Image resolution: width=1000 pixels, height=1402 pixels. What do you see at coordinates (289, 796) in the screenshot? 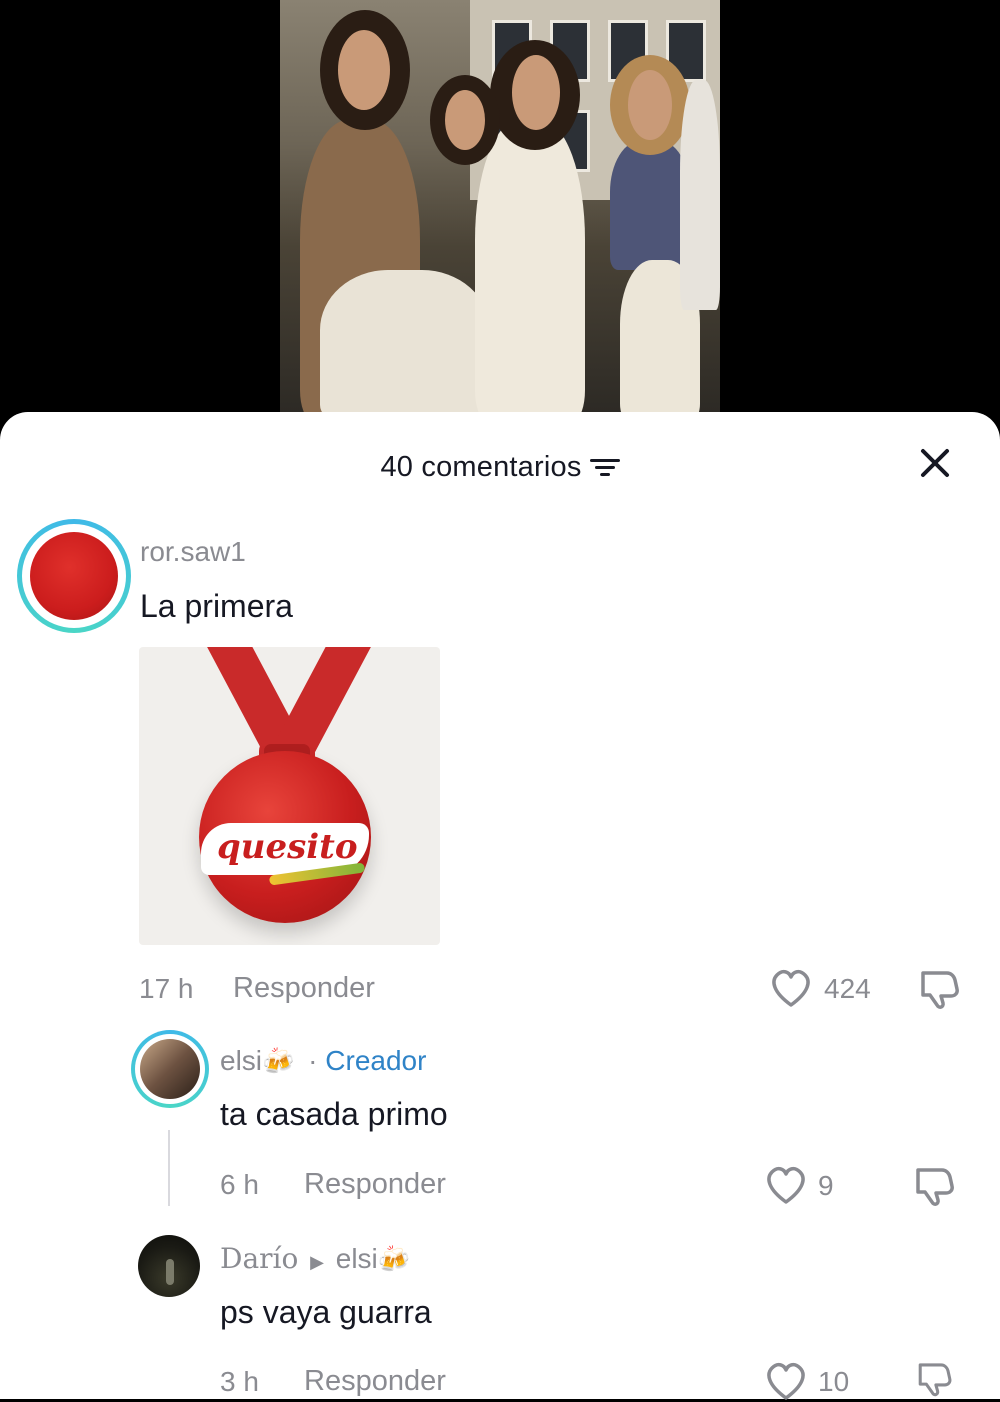
I see `sticker-image: quesito` at bounding box center [289, 796].